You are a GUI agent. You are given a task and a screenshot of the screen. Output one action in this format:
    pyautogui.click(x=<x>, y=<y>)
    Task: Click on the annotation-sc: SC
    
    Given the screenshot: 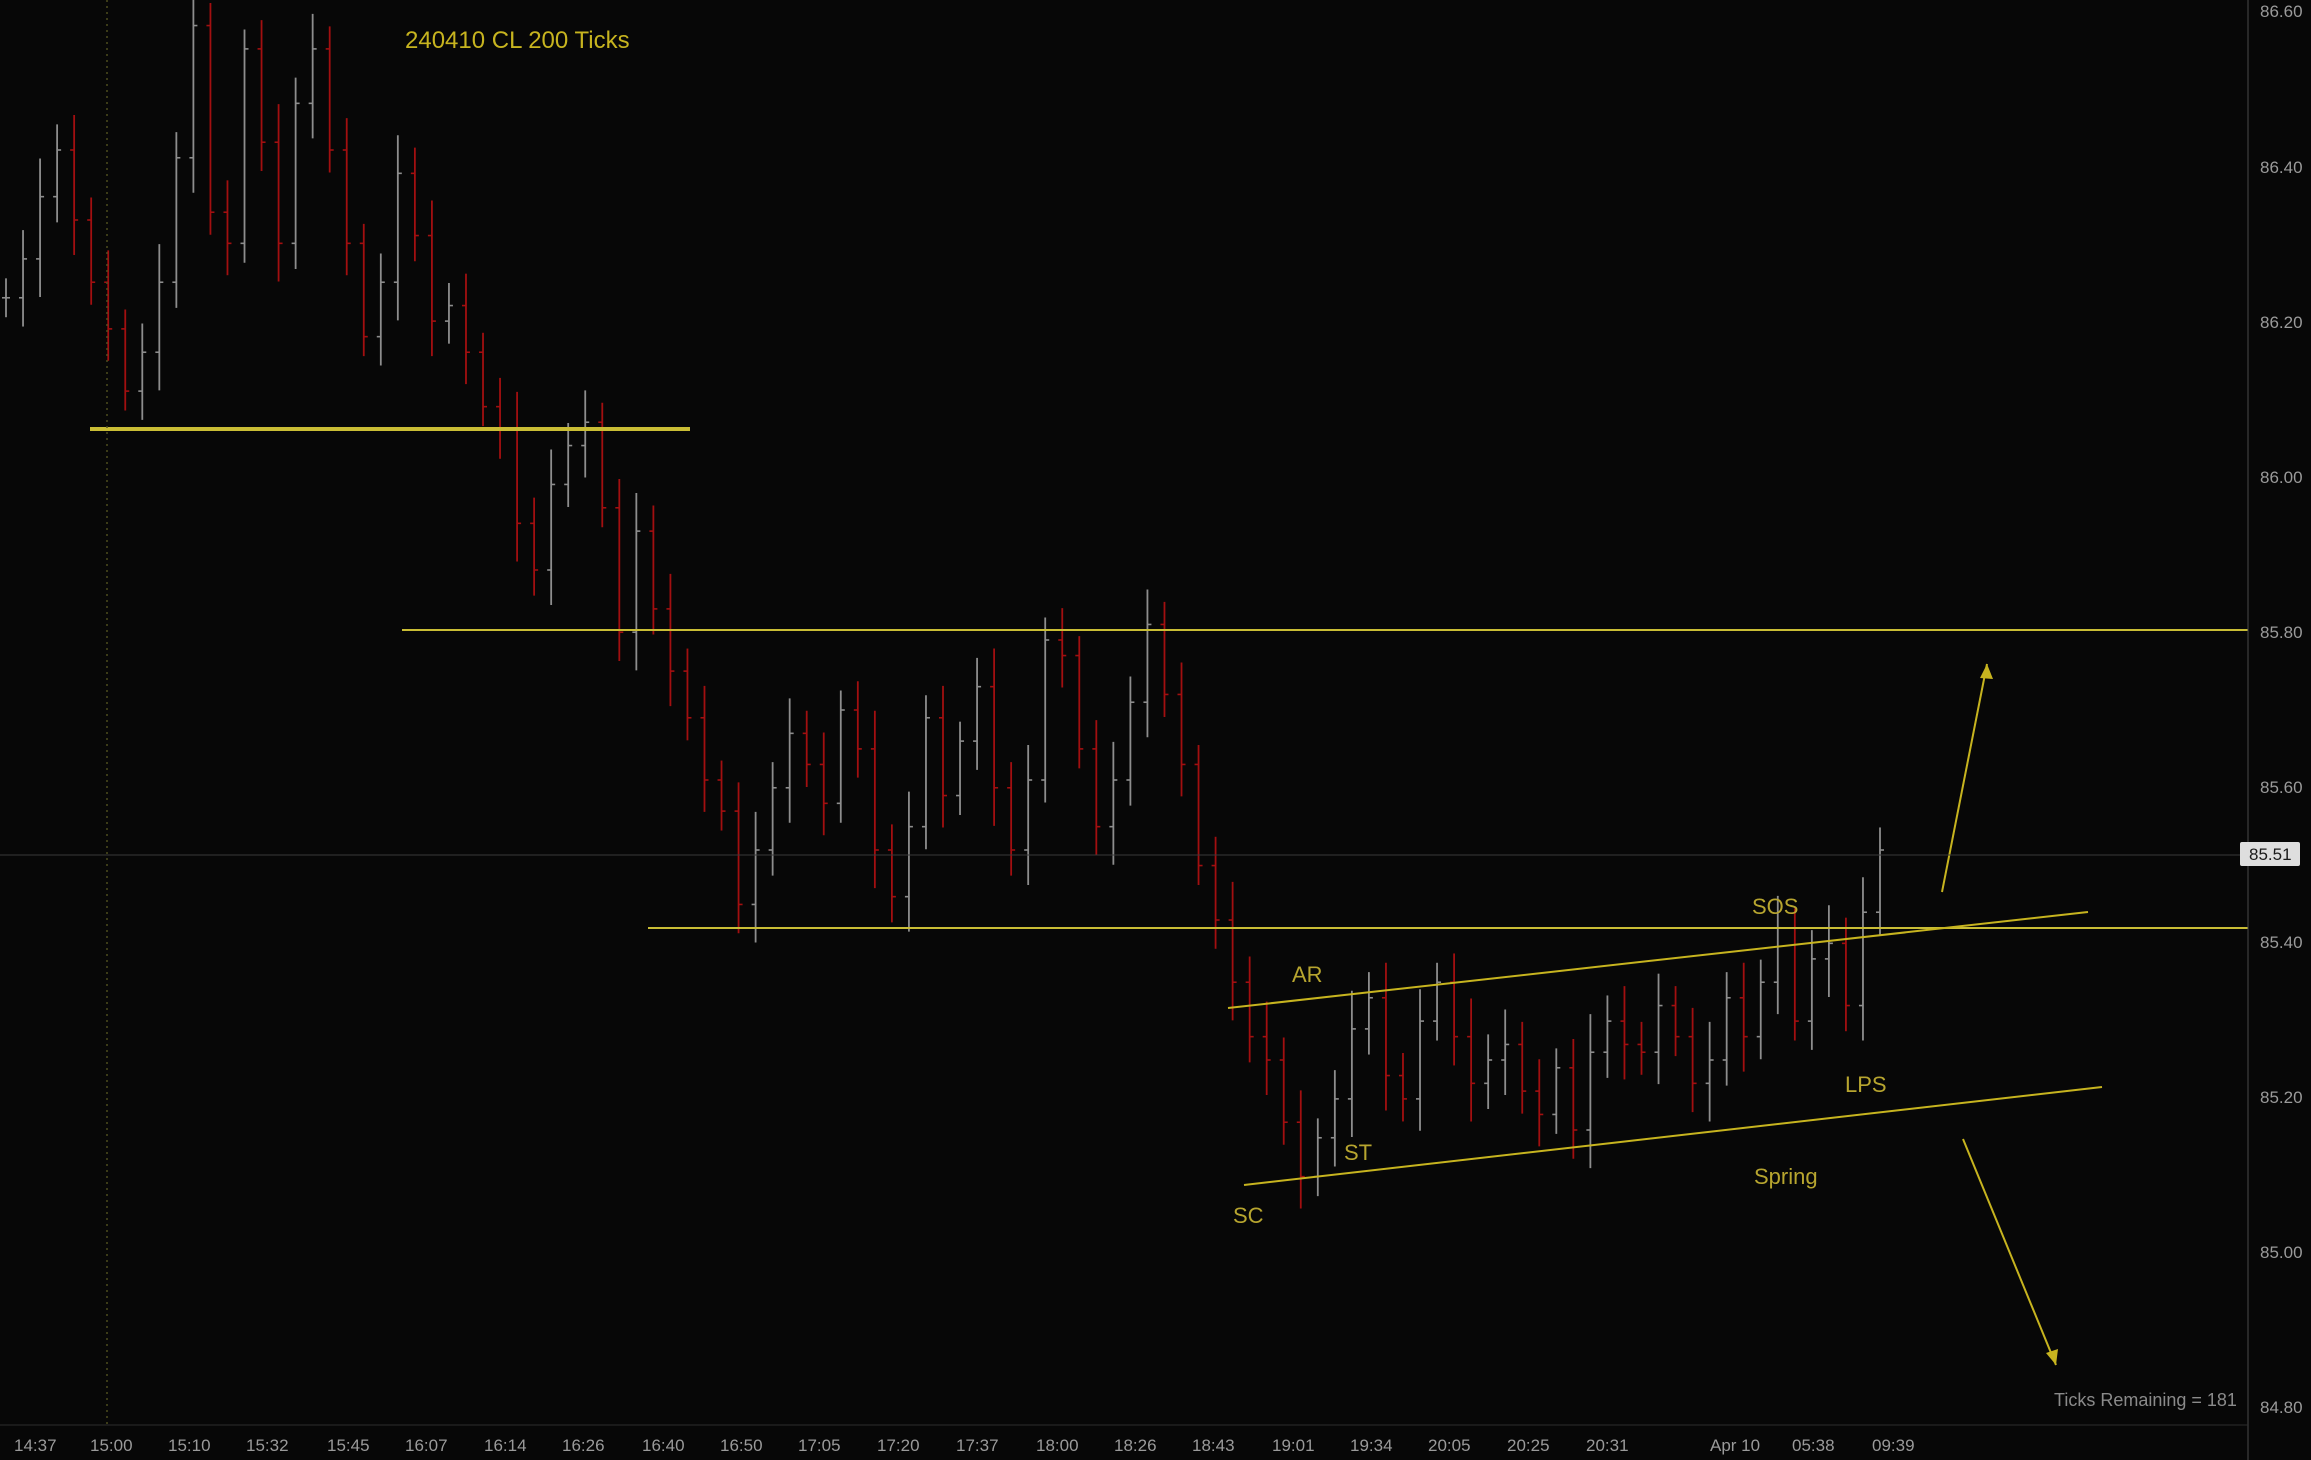 What is the action you would take?
    pyautogui.click(x=1248, y=1215)
    